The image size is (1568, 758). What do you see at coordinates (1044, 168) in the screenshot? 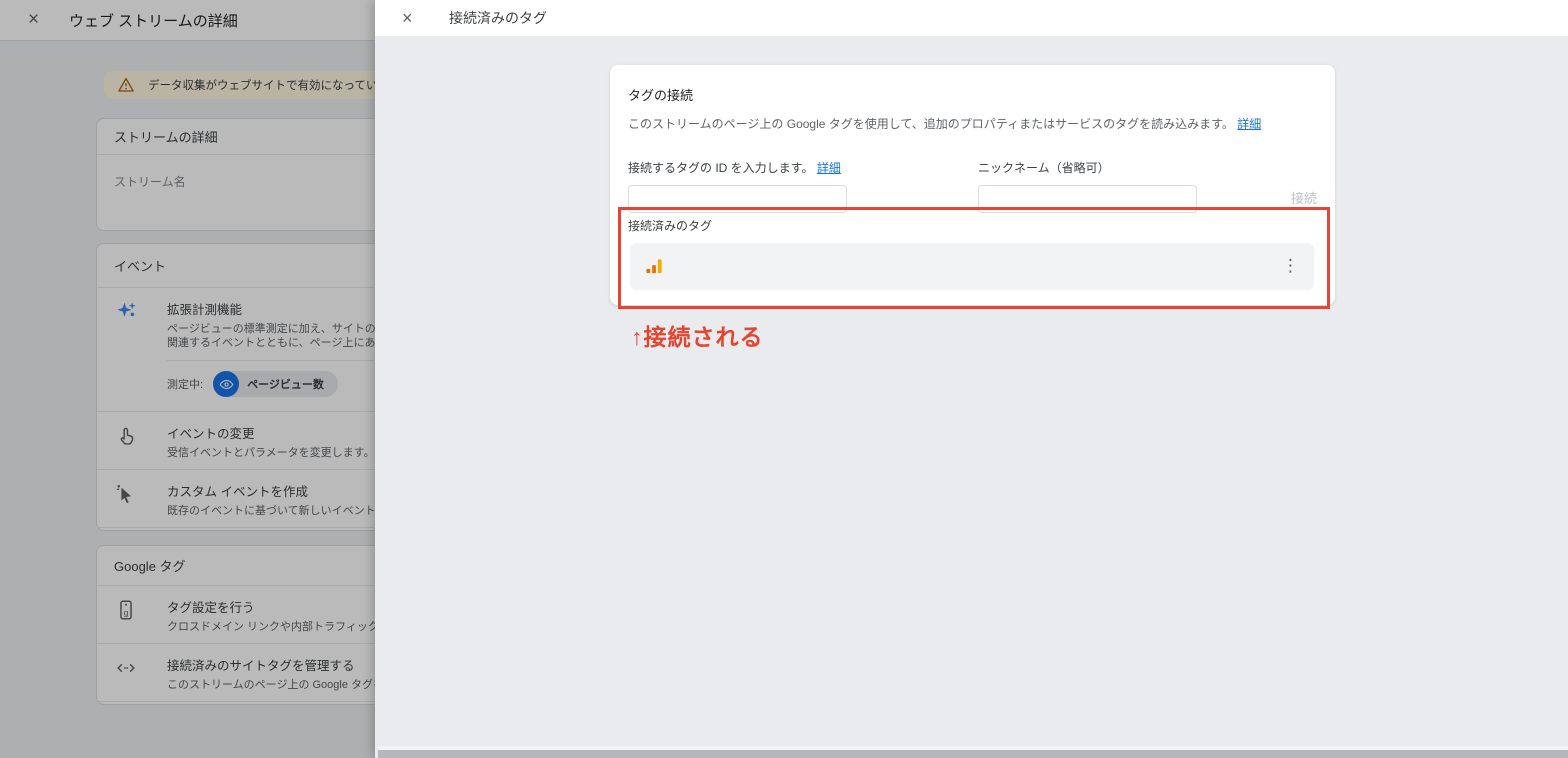
I see `nickname-label: ニックネーム（省略可）` at bounding box center [1044, 168].